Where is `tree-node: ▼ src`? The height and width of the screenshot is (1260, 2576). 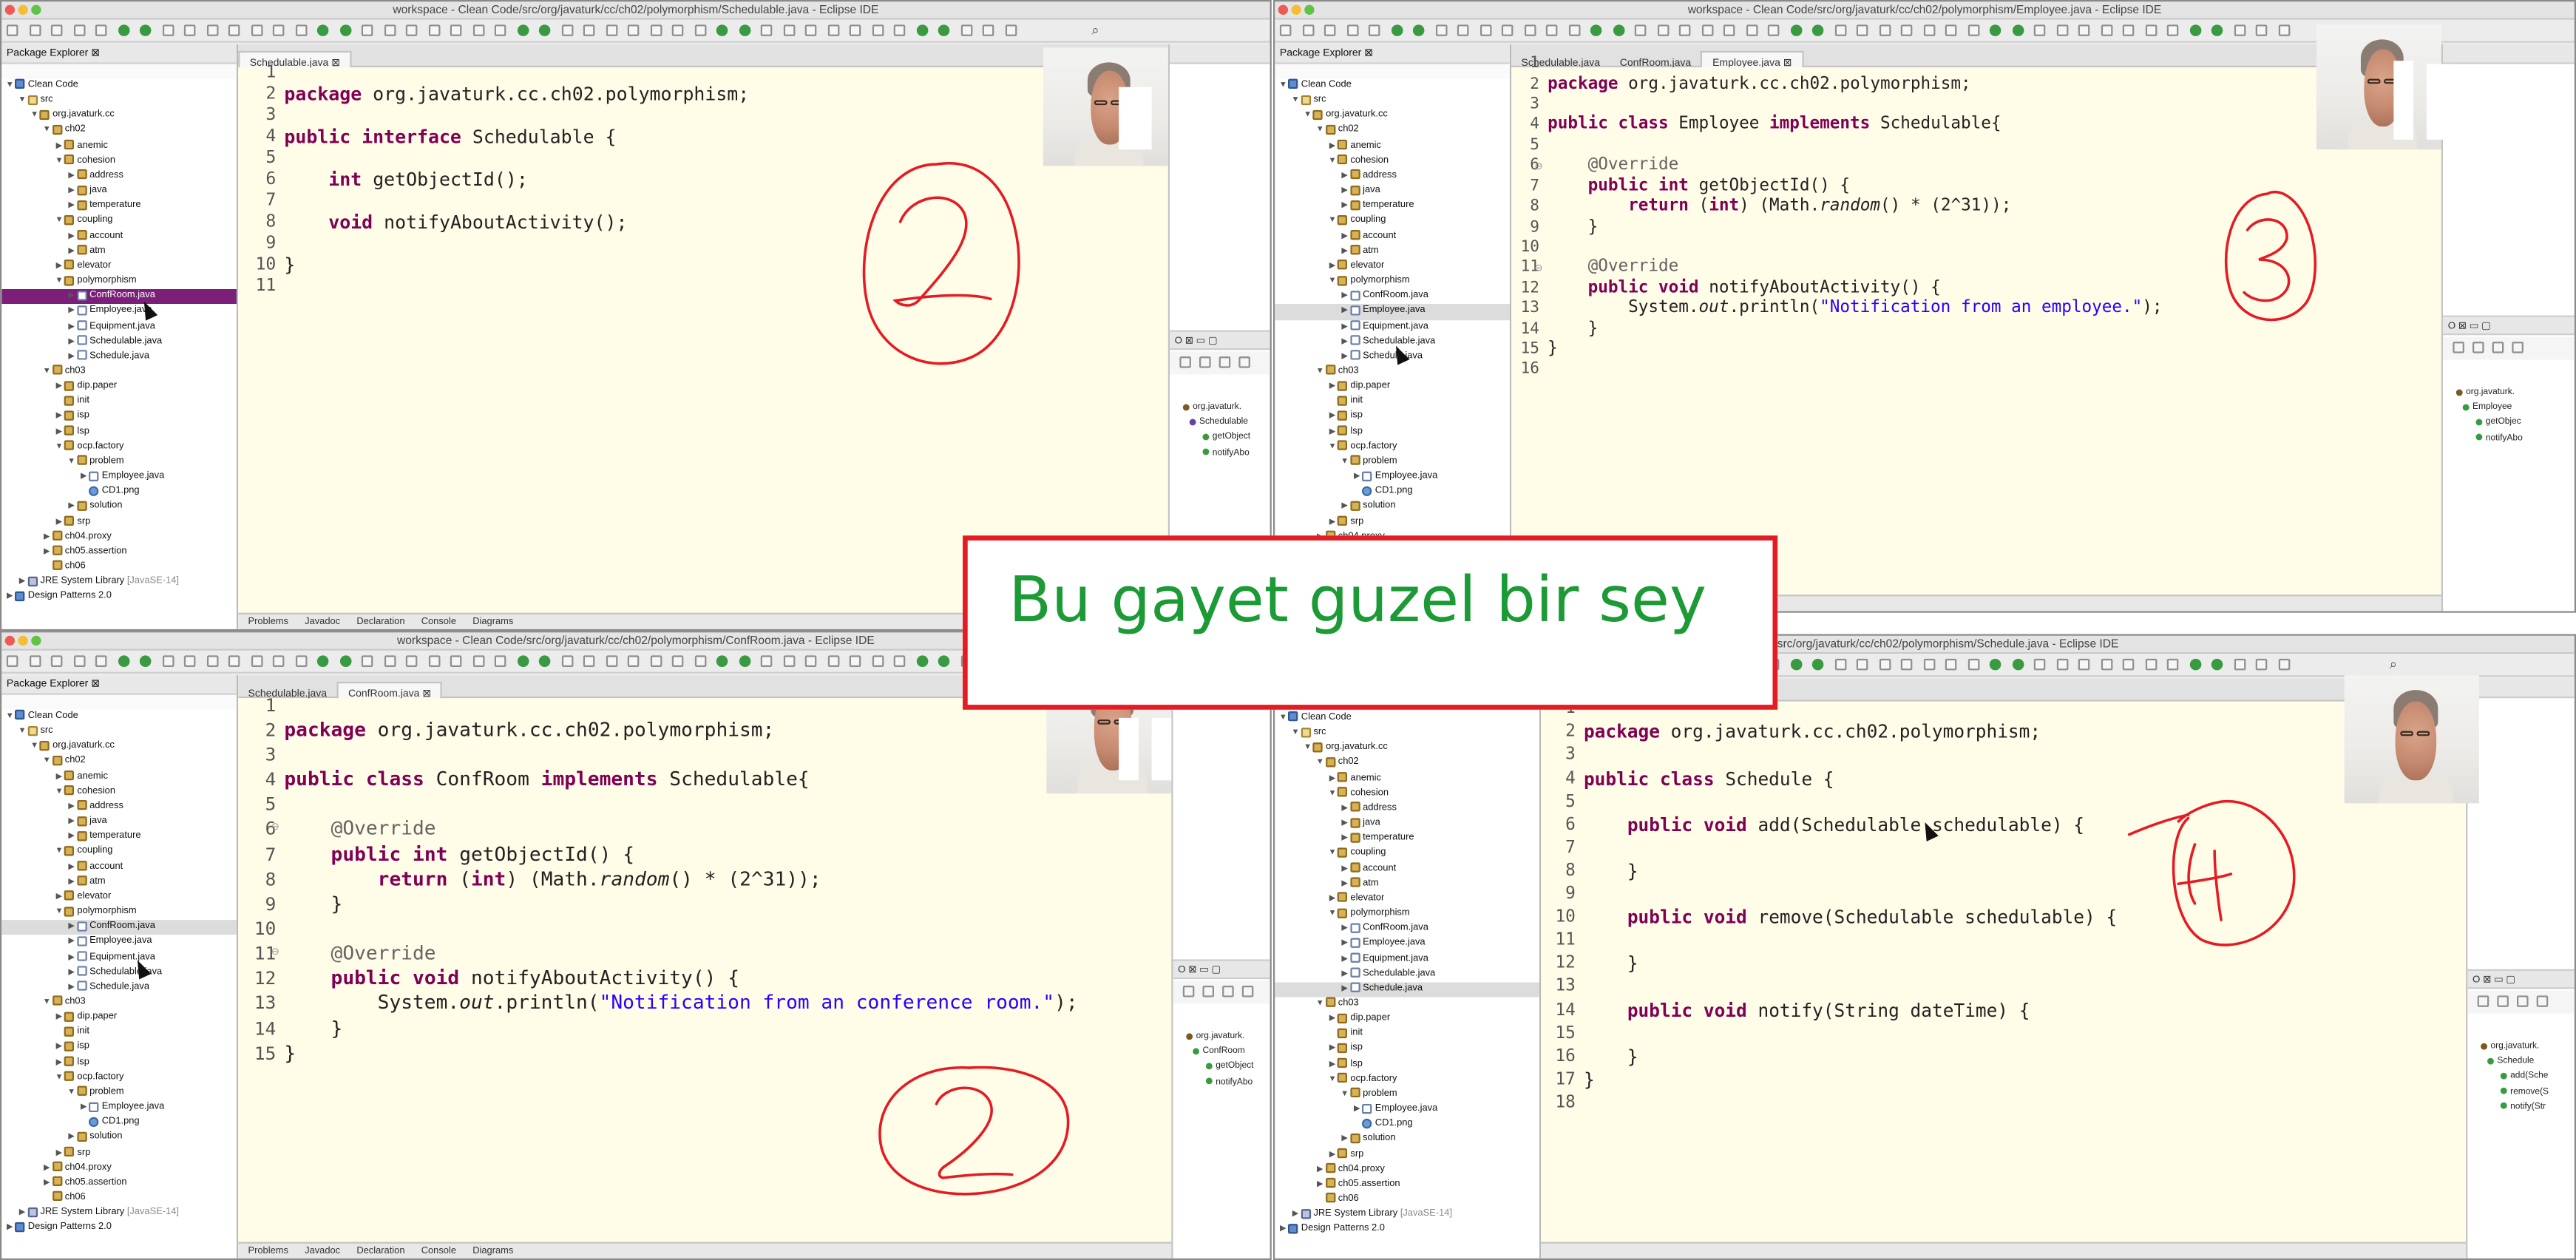
tree-node: ▼ src is located at coordinates (119, 102).